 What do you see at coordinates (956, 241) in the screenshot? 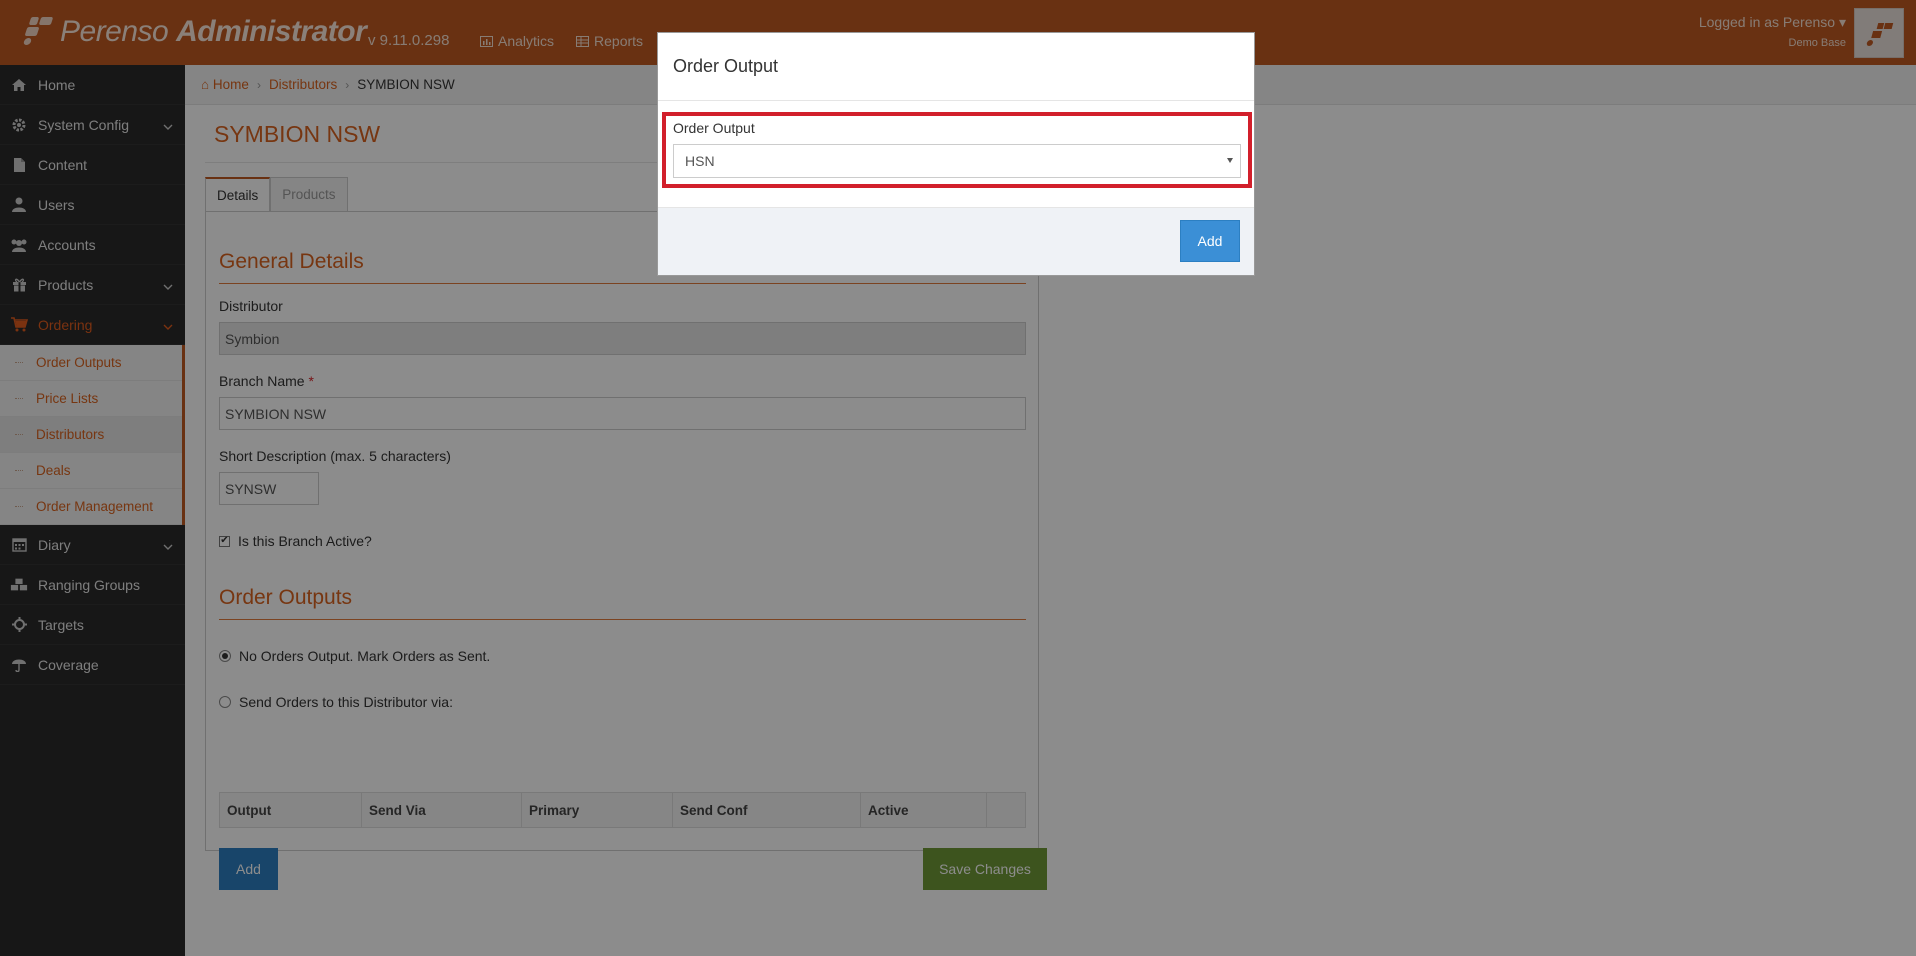
I see `modal-footer: Add` at bounding box center [956, 241].